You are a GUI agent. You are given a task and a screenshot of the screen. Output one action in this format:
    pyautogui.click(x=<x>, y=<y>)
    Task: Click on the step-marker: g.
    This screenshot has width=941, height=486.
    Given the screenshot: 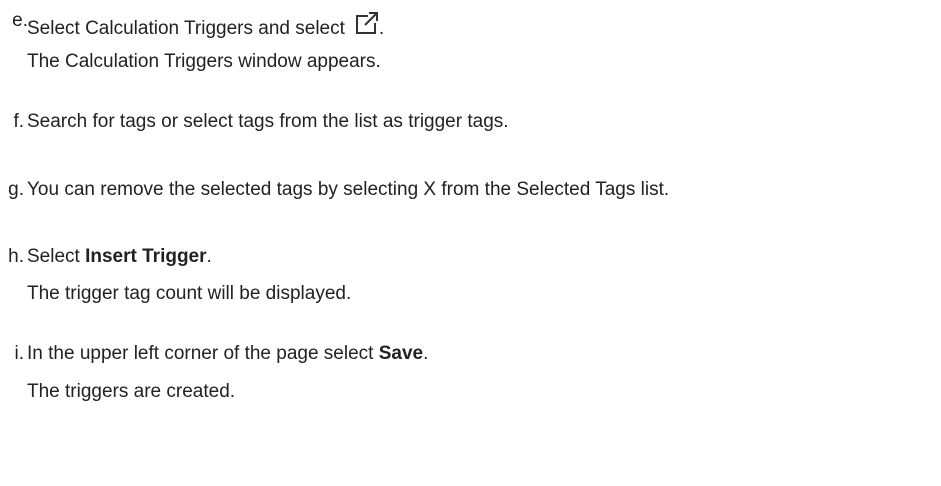 What is the action you would take?
    pyautogui.click(x=16, y=189)
    